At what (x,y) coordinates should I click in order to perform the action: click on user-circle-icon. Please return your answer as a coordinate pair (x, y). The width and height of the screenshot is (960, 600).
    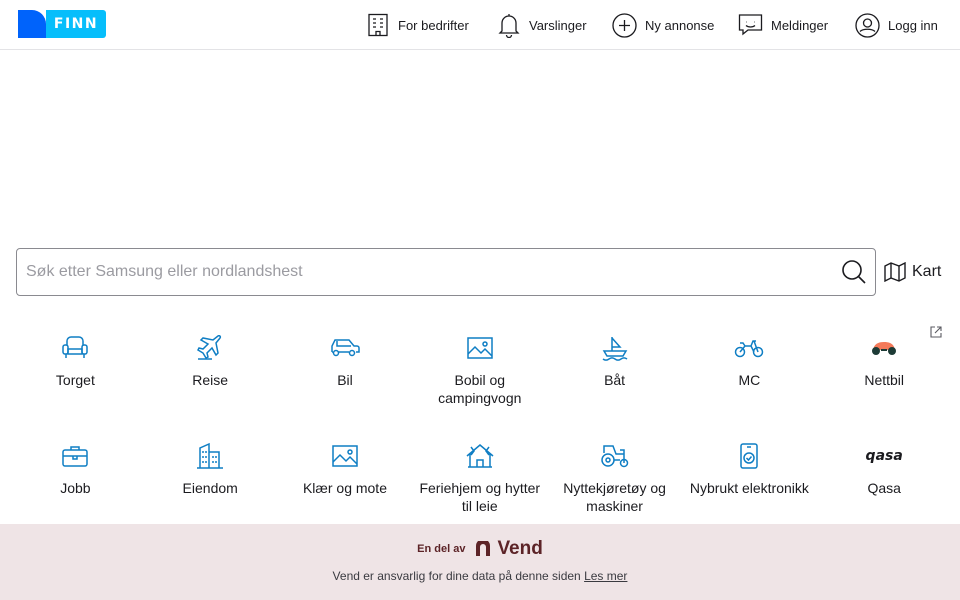
    Looking at the image, I should click on (867, 25).